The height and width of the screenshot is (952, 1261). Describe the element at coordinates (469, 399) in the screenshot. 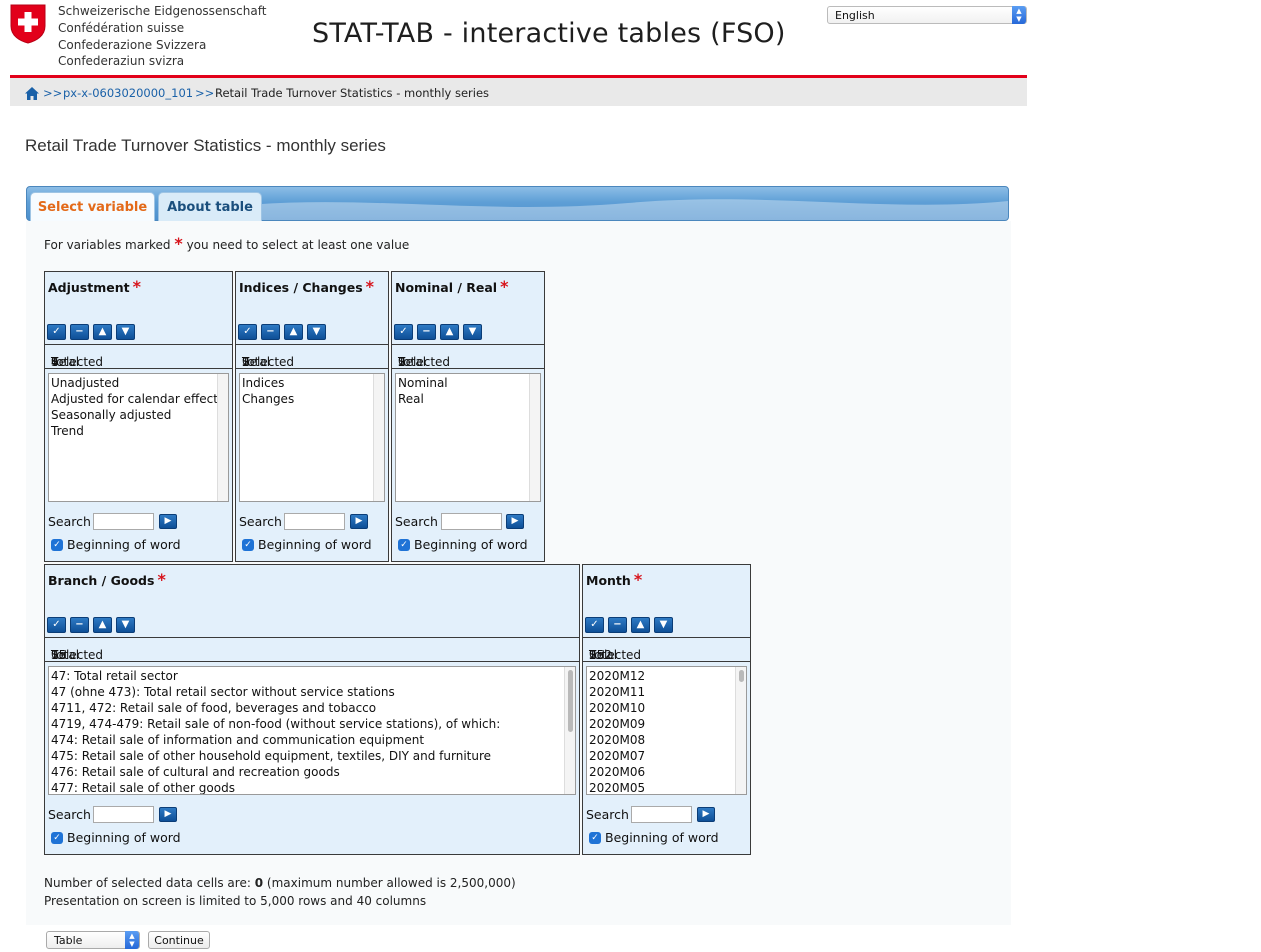

I see `list-item: Real` at that location.